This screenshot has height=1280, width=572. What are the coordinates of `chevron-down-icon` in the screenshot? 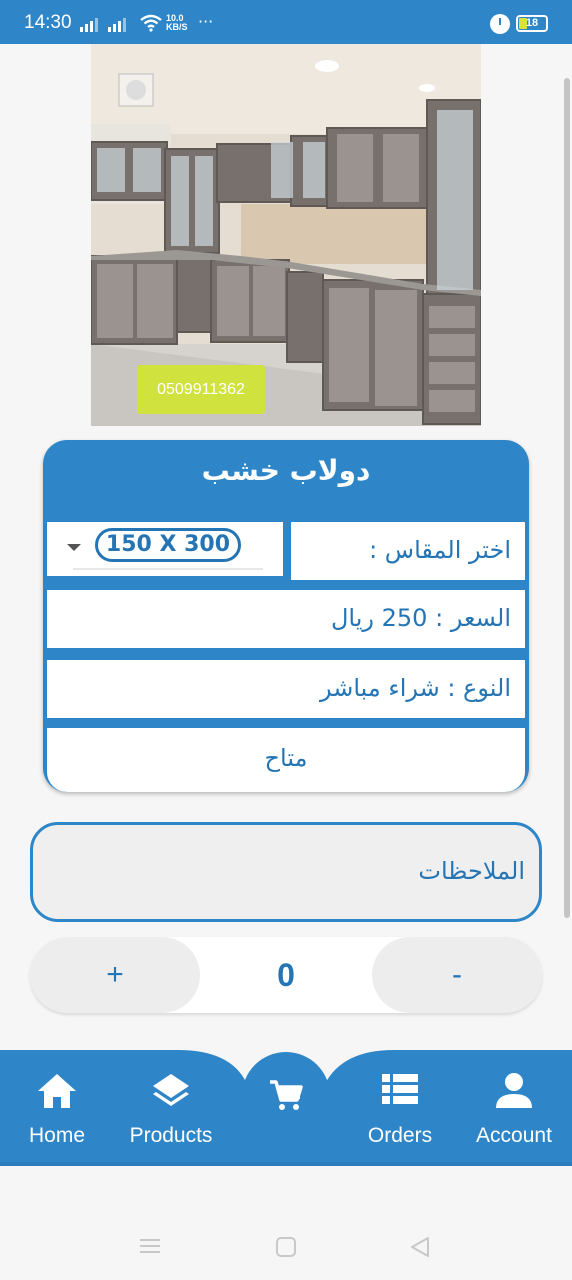 It's located at (74, 547).